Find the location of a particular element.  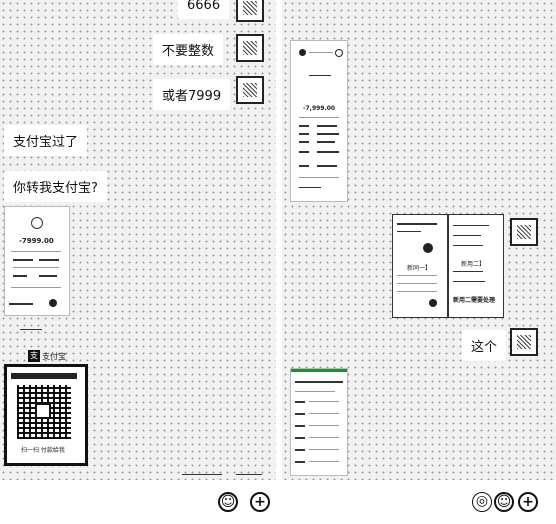

alipay-logo-icon: 支 is located at coordinates (34, 356).